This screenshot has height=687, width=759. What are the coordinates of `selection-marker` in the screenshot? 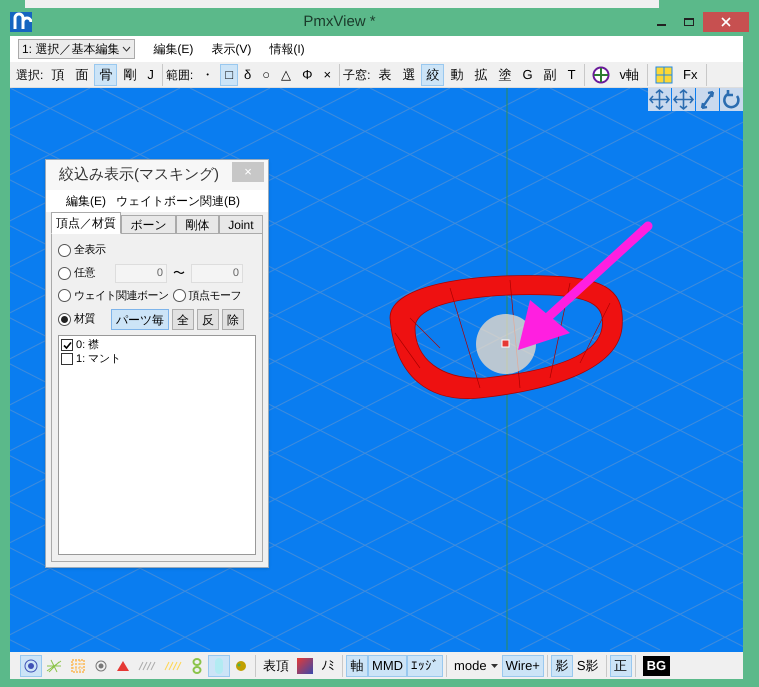 It's located at (506, 344).